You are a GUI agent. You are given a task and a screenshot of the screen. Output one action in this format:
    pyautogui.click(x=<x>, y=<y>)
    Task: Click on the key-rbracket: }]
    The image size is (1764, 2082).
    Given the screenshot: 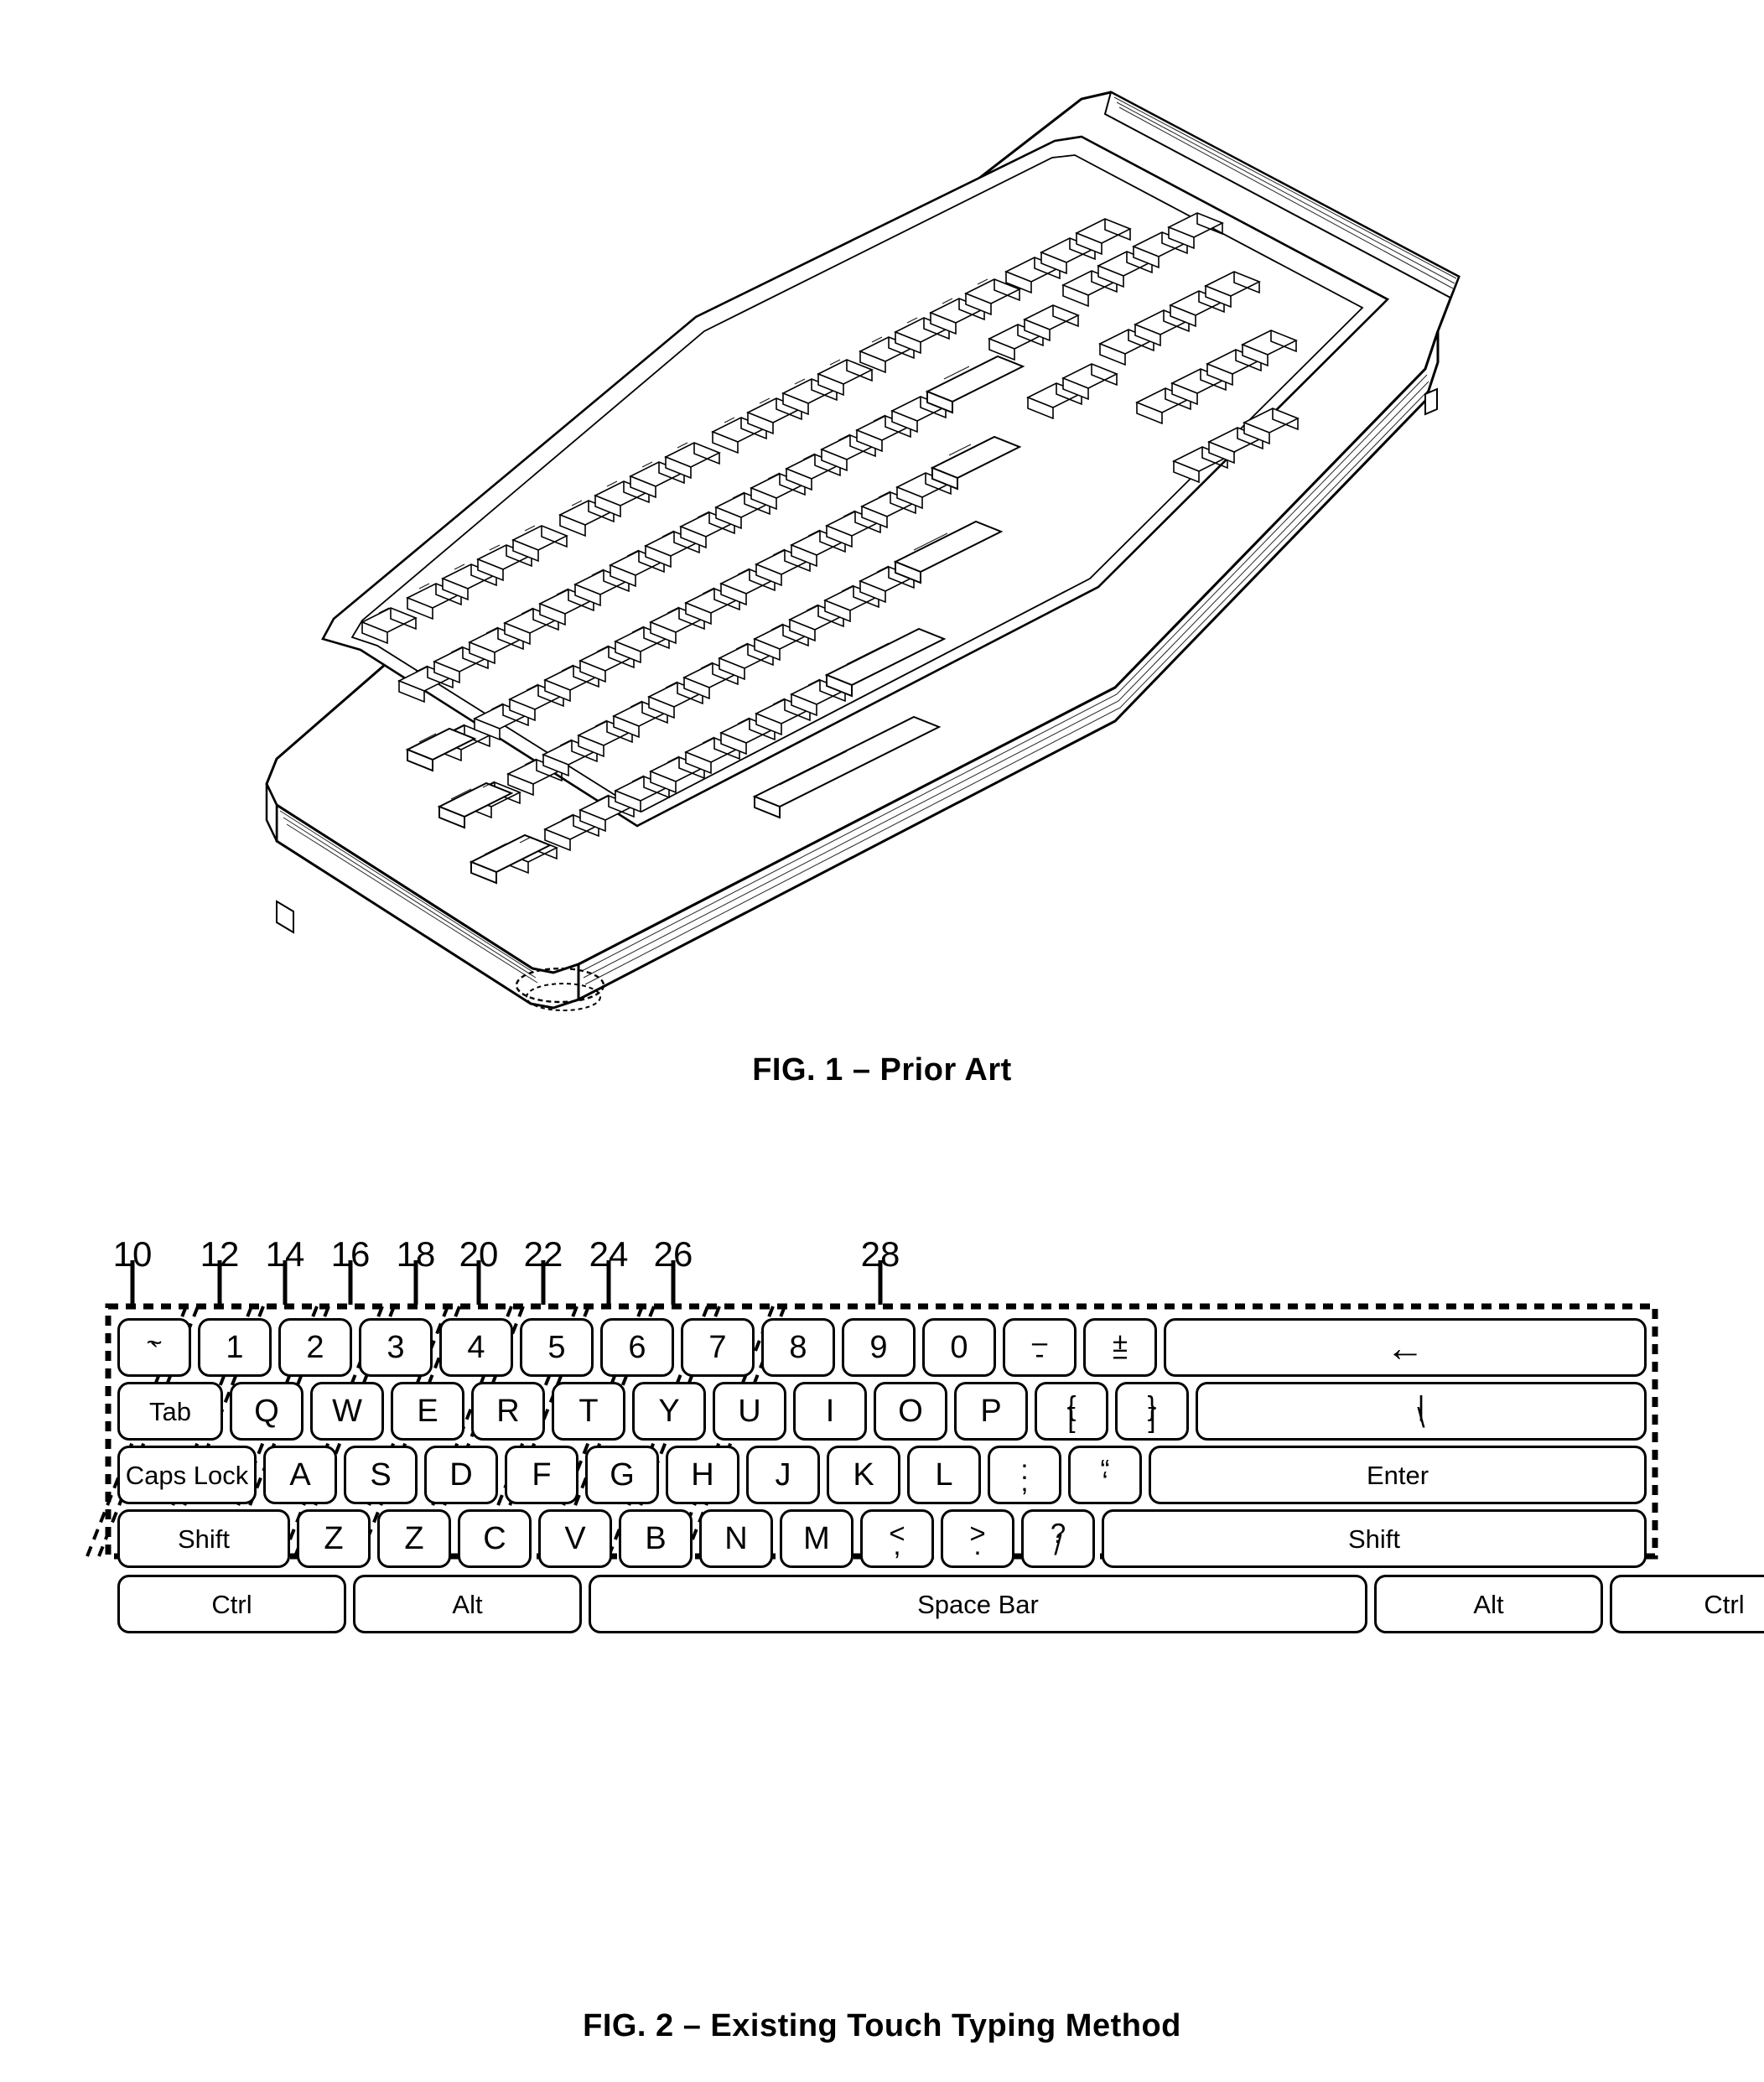 What is the action you would take?
    pyautogui.click(x=1152, y=1411)
    